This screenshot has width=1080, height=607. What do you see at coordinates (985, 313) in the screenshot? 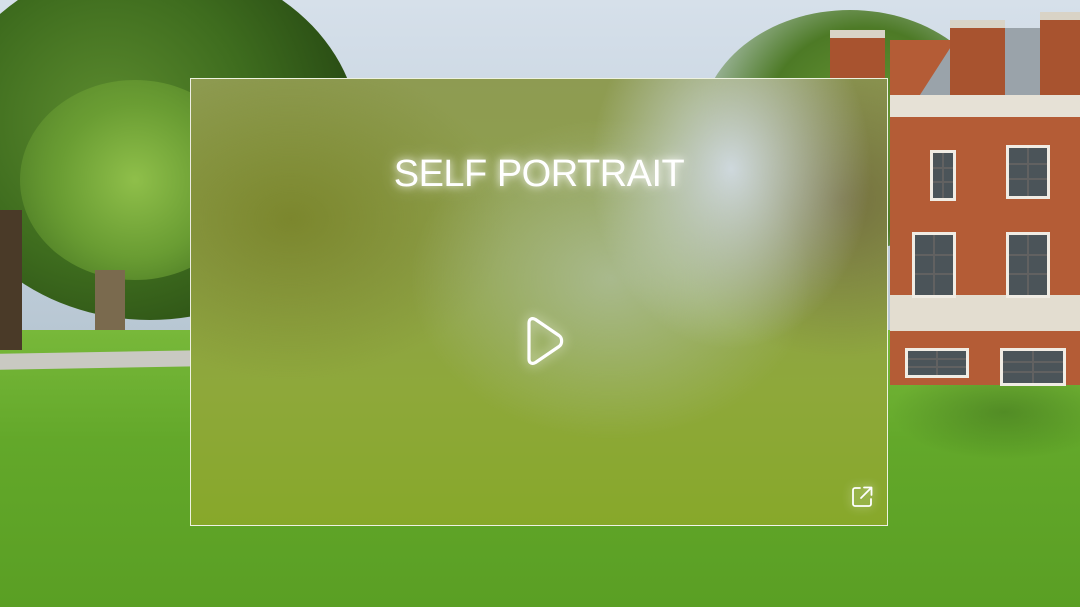
I see `building-band` at bounding box center [985, 313].